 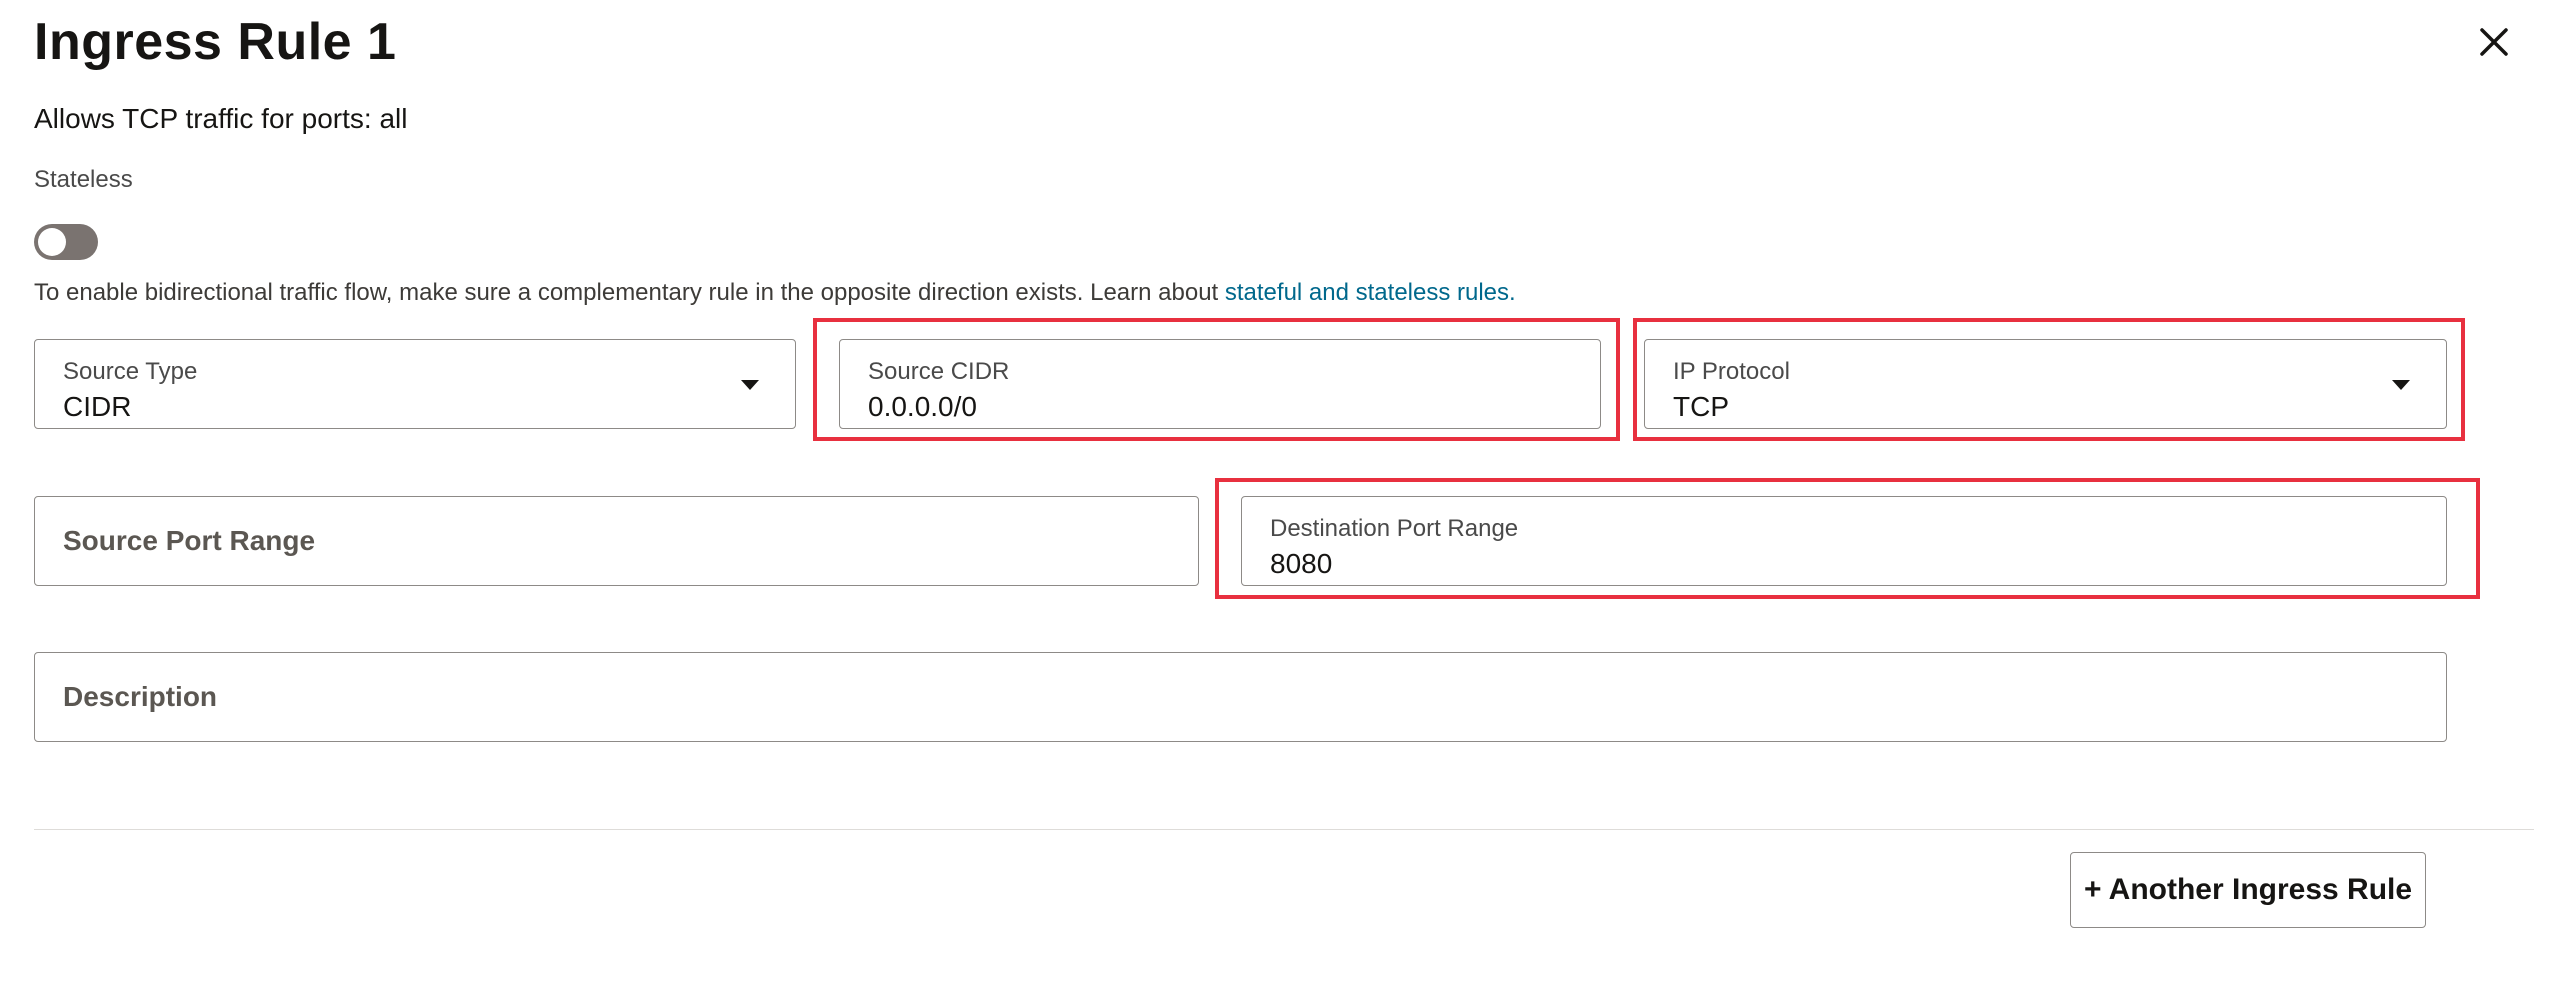 What do you see at coordinates (1284, 829) in the screenshot?
I see `divider` at bounding box center [1284, 829].